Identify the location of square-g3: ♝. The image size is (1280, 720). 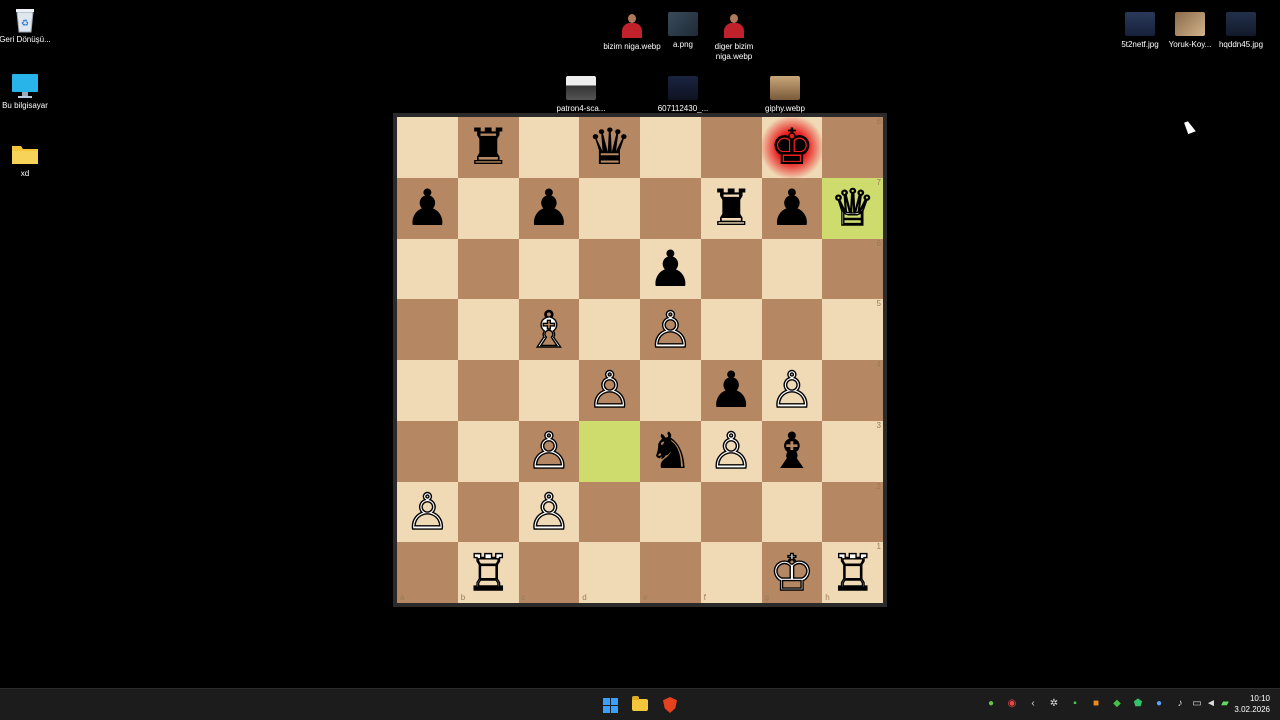
(792, 451).